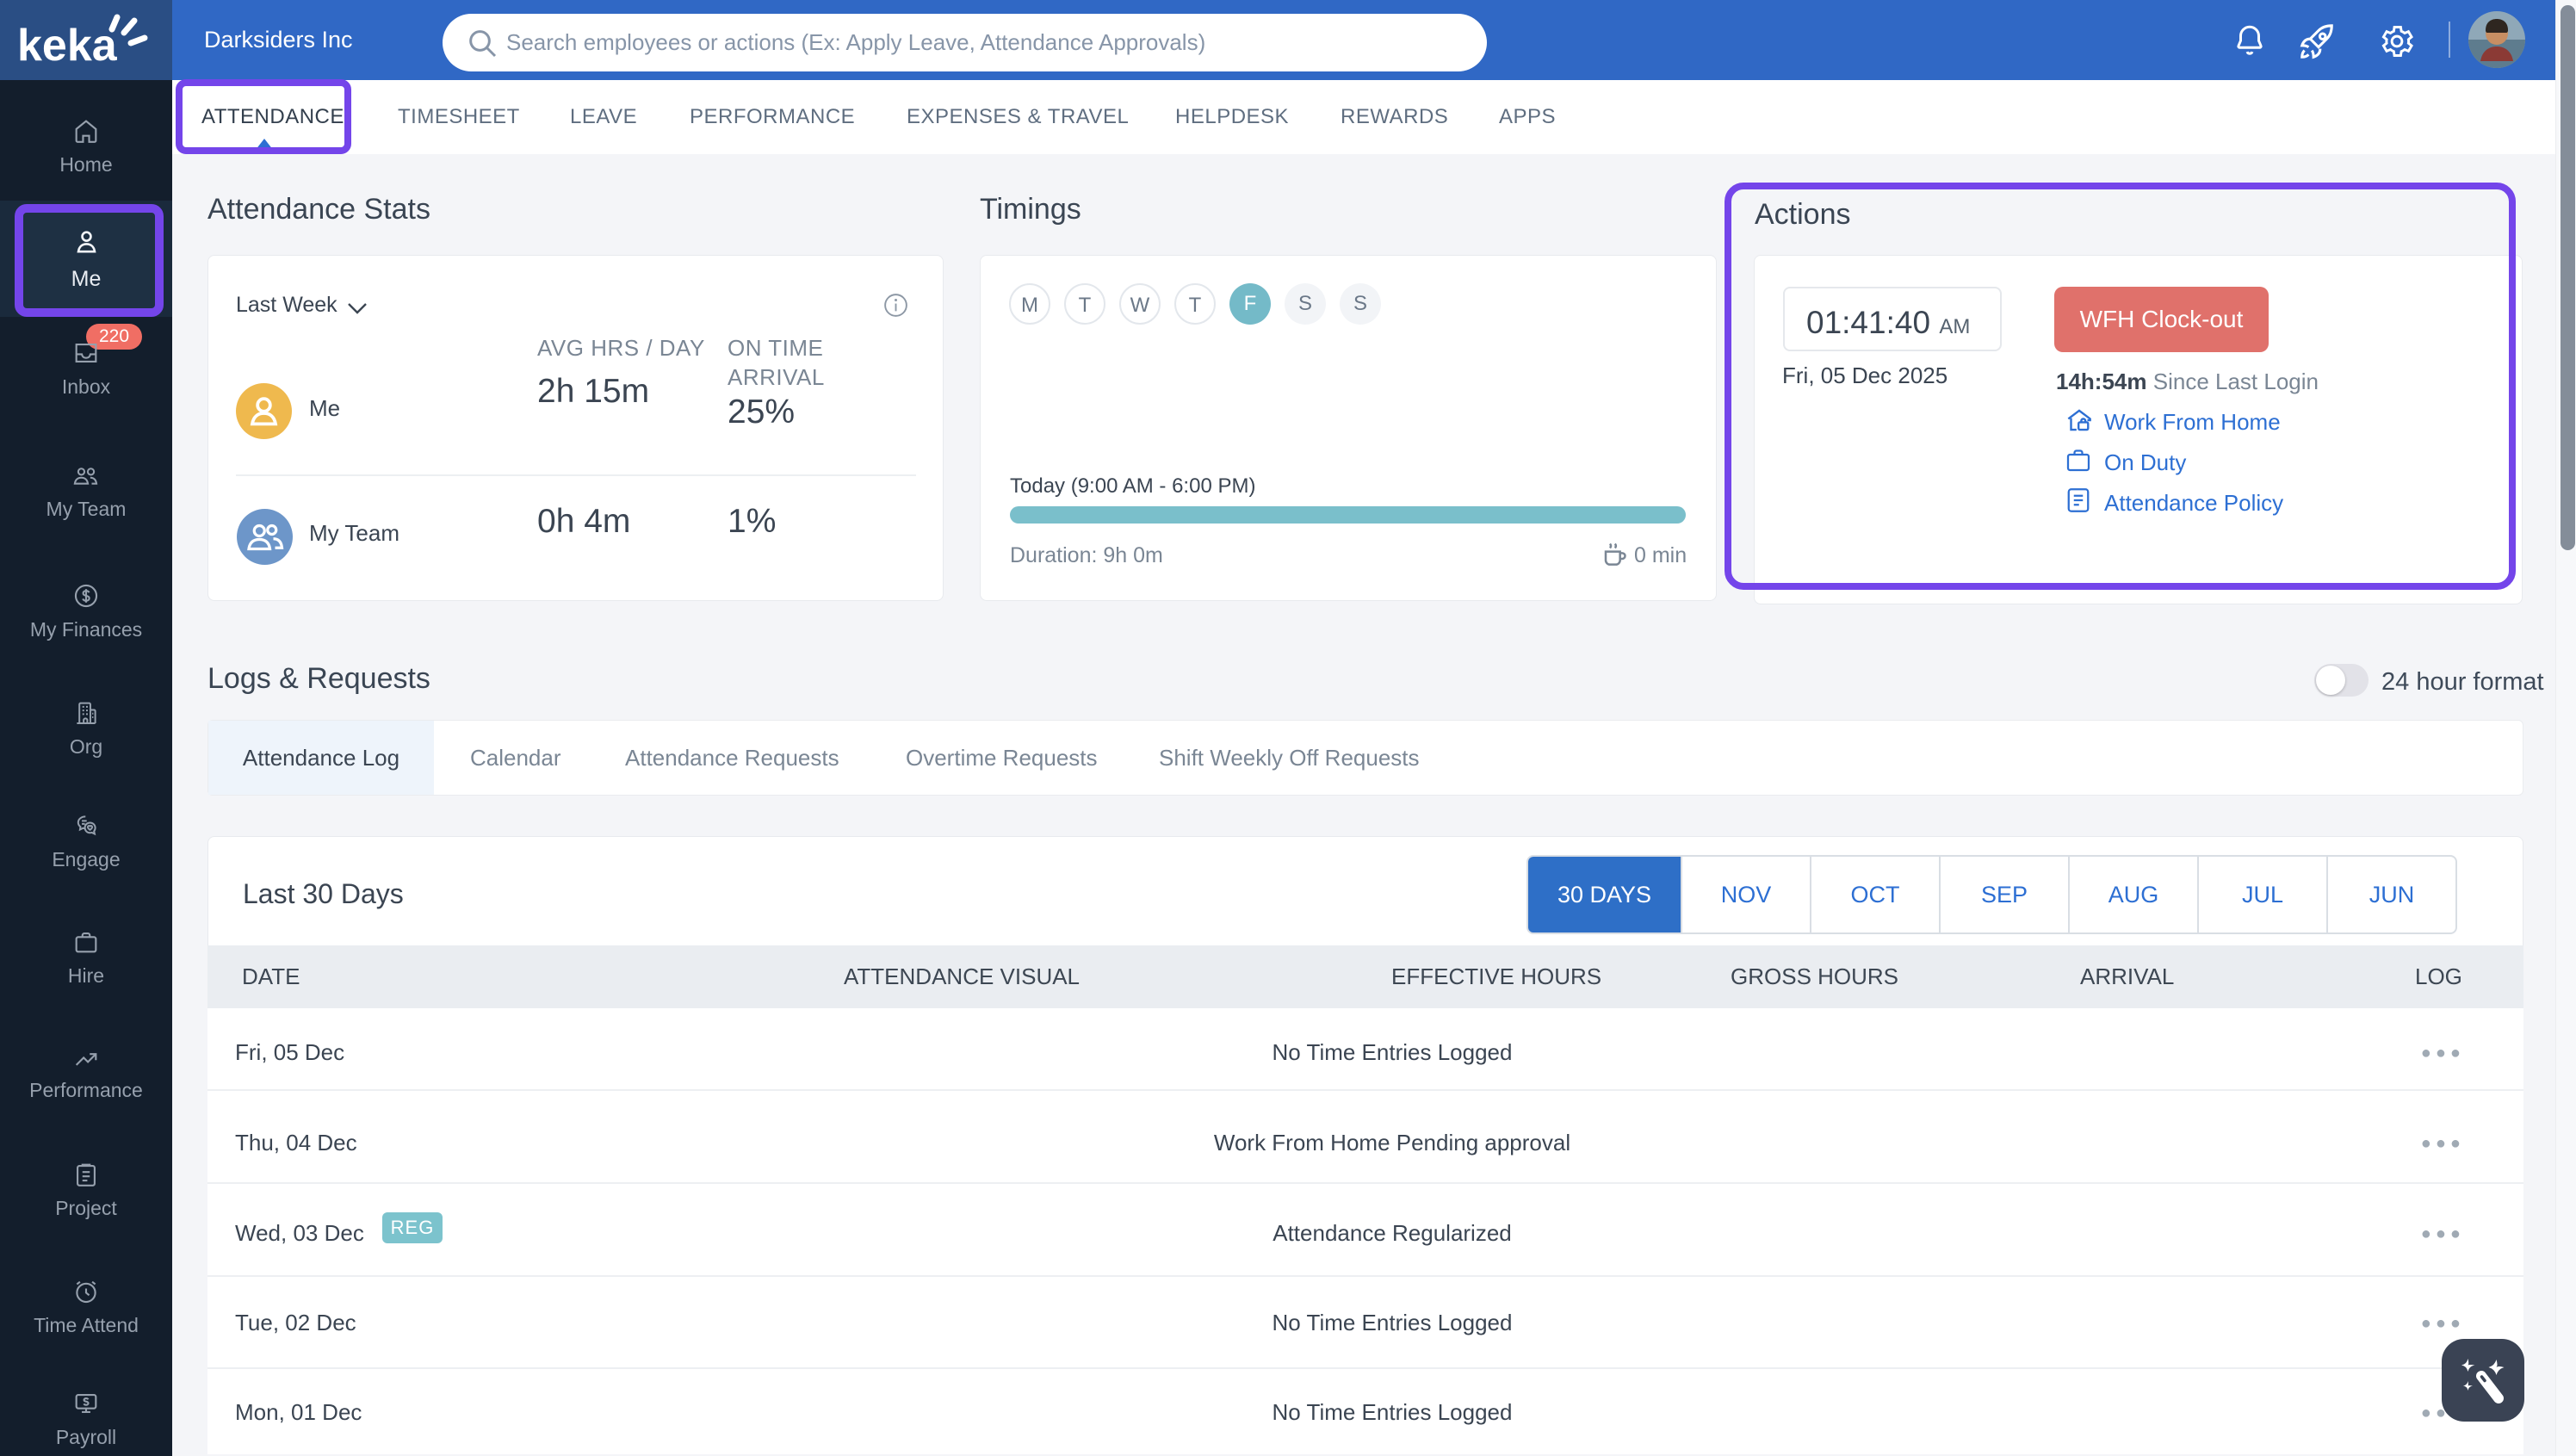 This screenshot has height=1456, width=2576. Describe the element at coordinates (67, 46) in the screenshot. I see `svg-text: keka` at that location.